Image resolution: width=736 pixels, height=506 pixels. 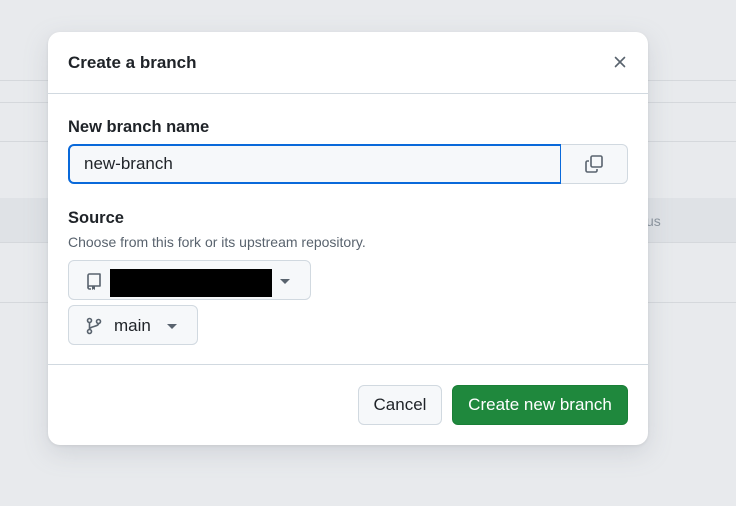 What do you see at coordinates (315, 164) in the screenshot?
I see `branch-name-input` at bounding box center [315, 164].